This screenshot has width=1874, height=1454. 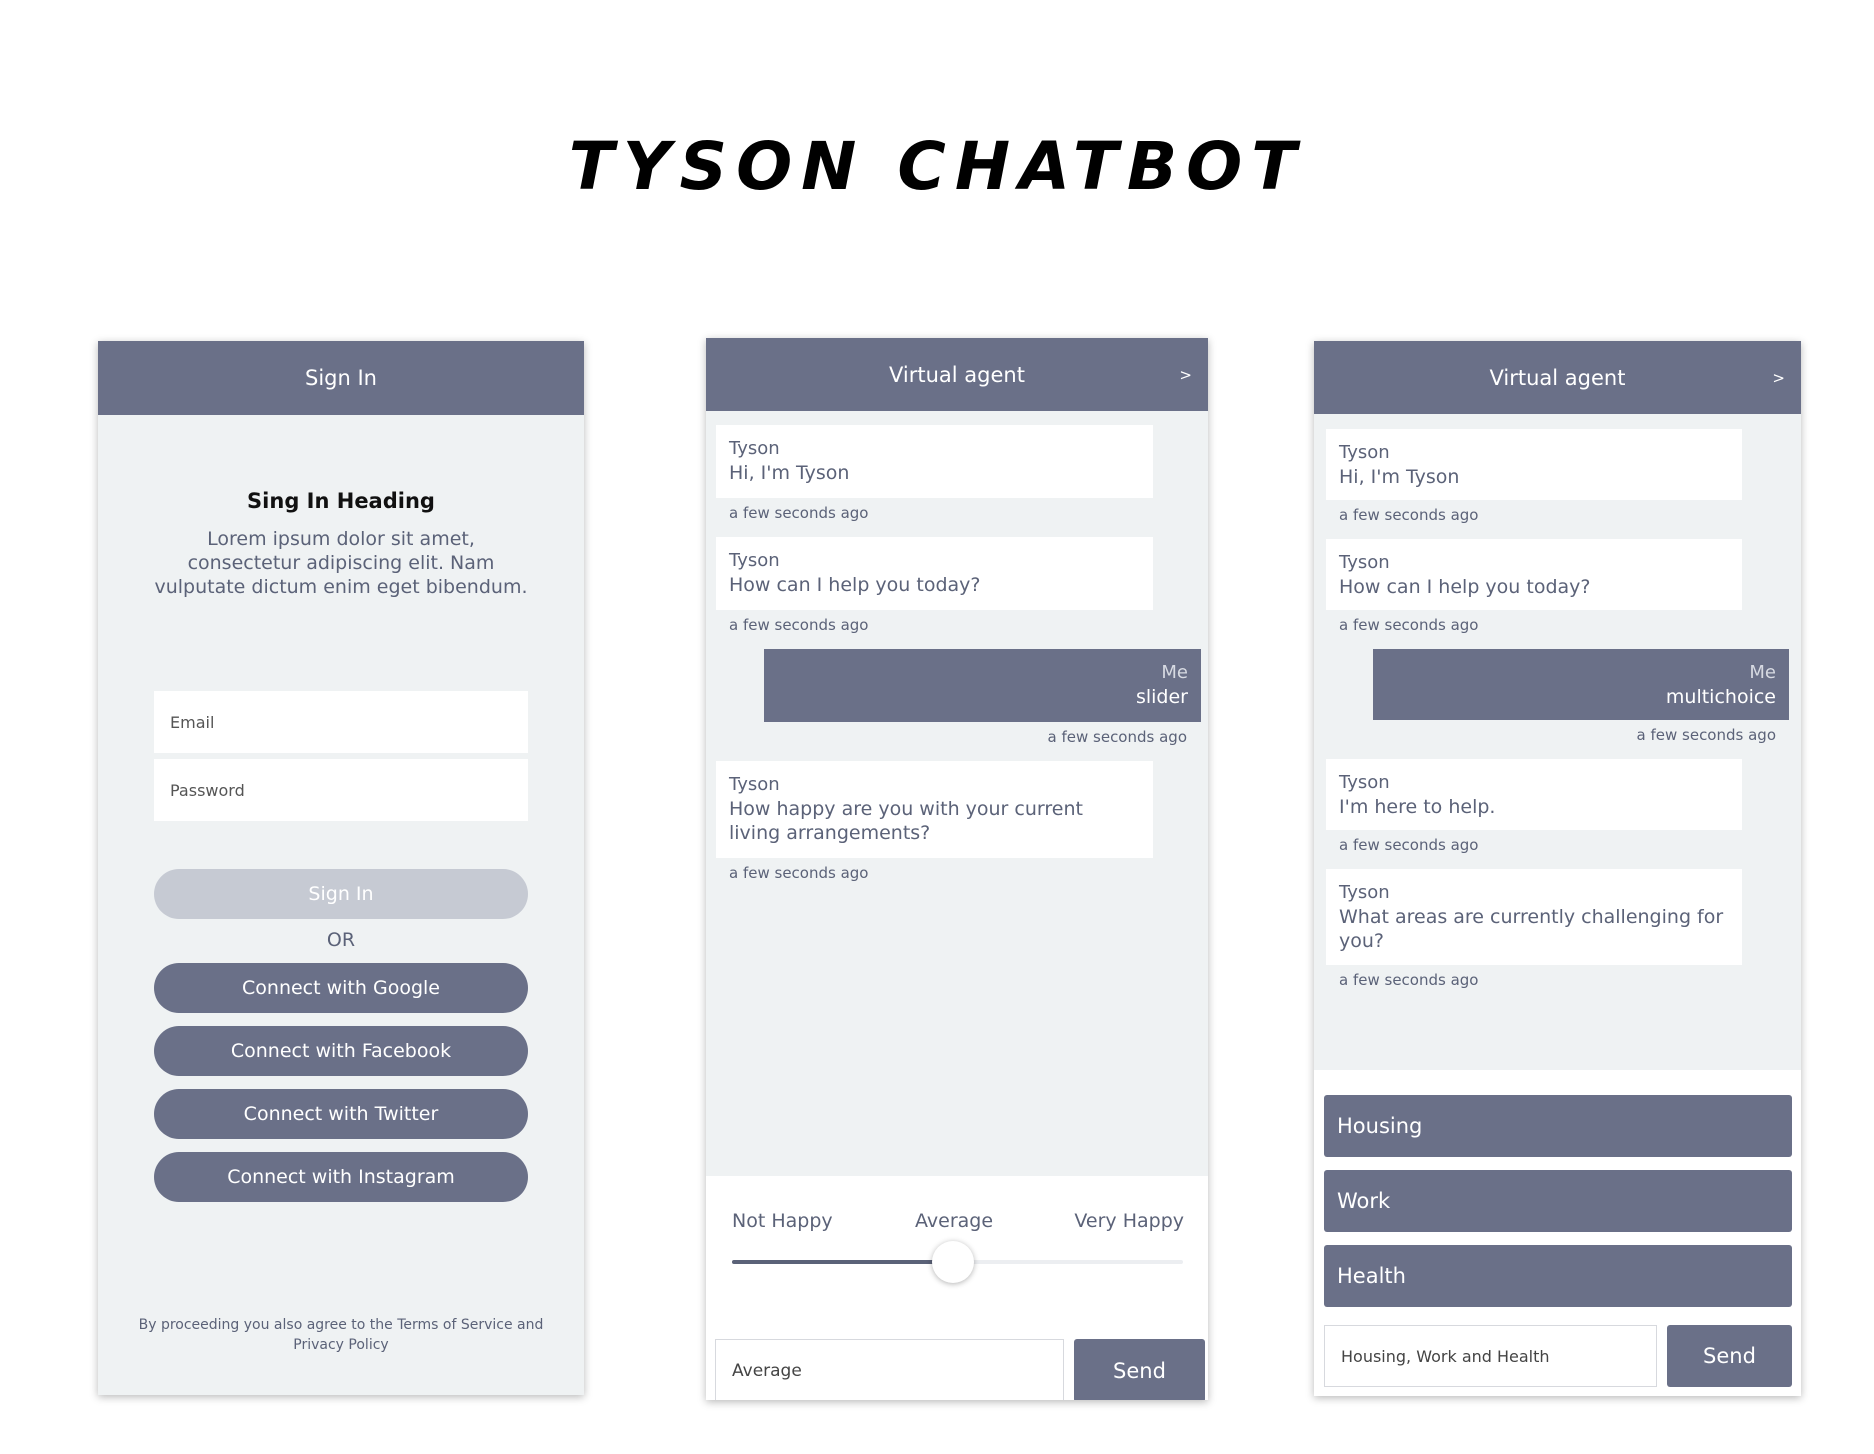 What do you see at coordinates (341, 722) in the screenshot?
I see `email-field` at bounding box center [341, 722].